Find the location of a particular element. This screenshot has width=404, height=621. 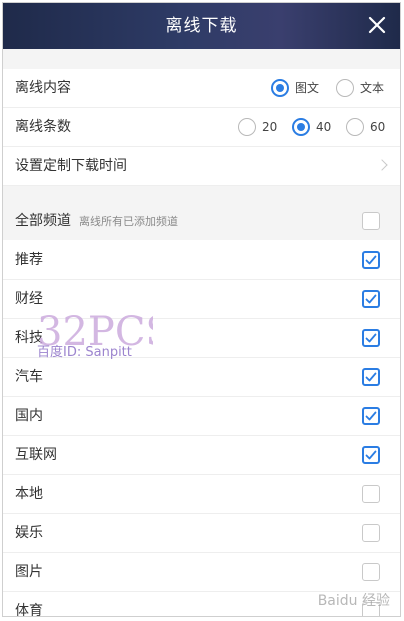

channel-row: 财经 is located at coordinates (201, 299).